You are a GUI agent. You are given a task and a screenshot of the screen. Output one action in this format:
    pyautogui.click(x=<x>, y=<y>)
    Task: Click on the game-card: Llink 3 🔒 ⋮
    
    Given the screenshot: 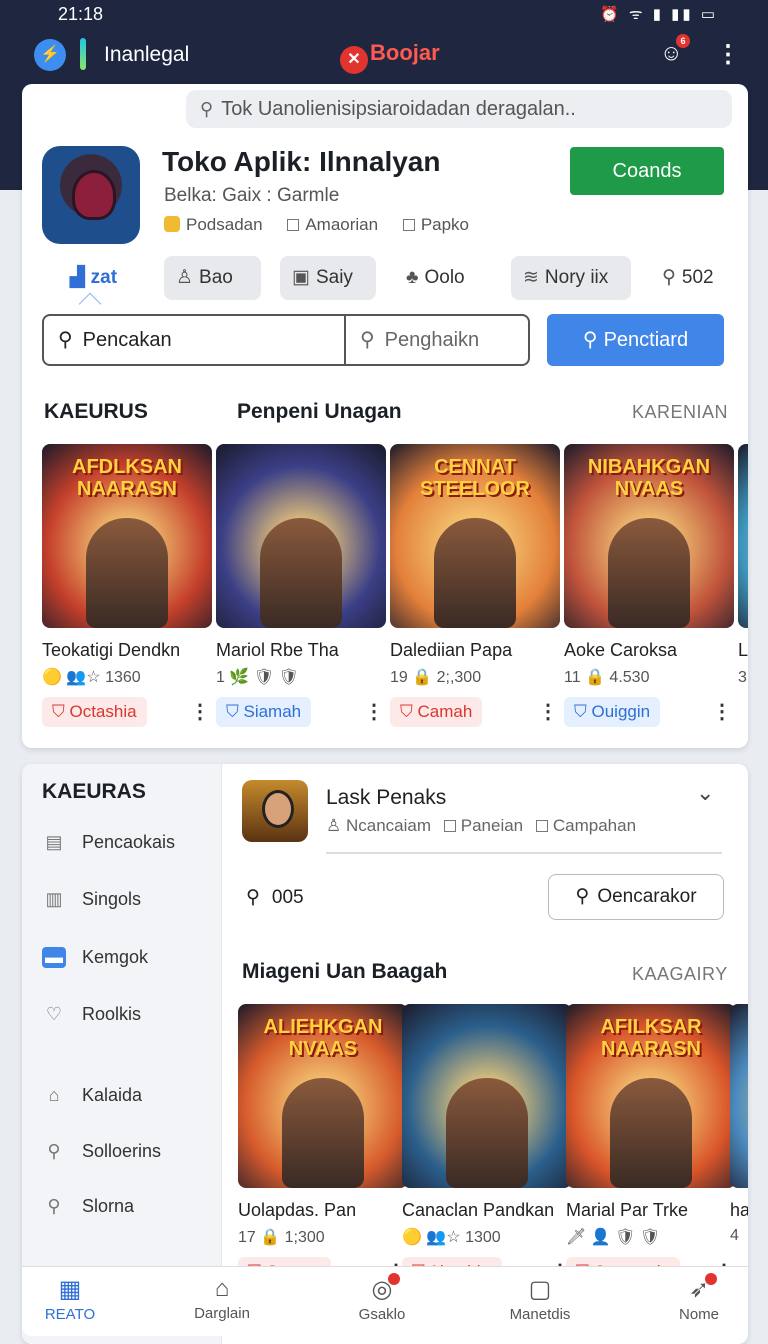 What is the action you would take?
    pyautogui.click(x=743, y=587)
    